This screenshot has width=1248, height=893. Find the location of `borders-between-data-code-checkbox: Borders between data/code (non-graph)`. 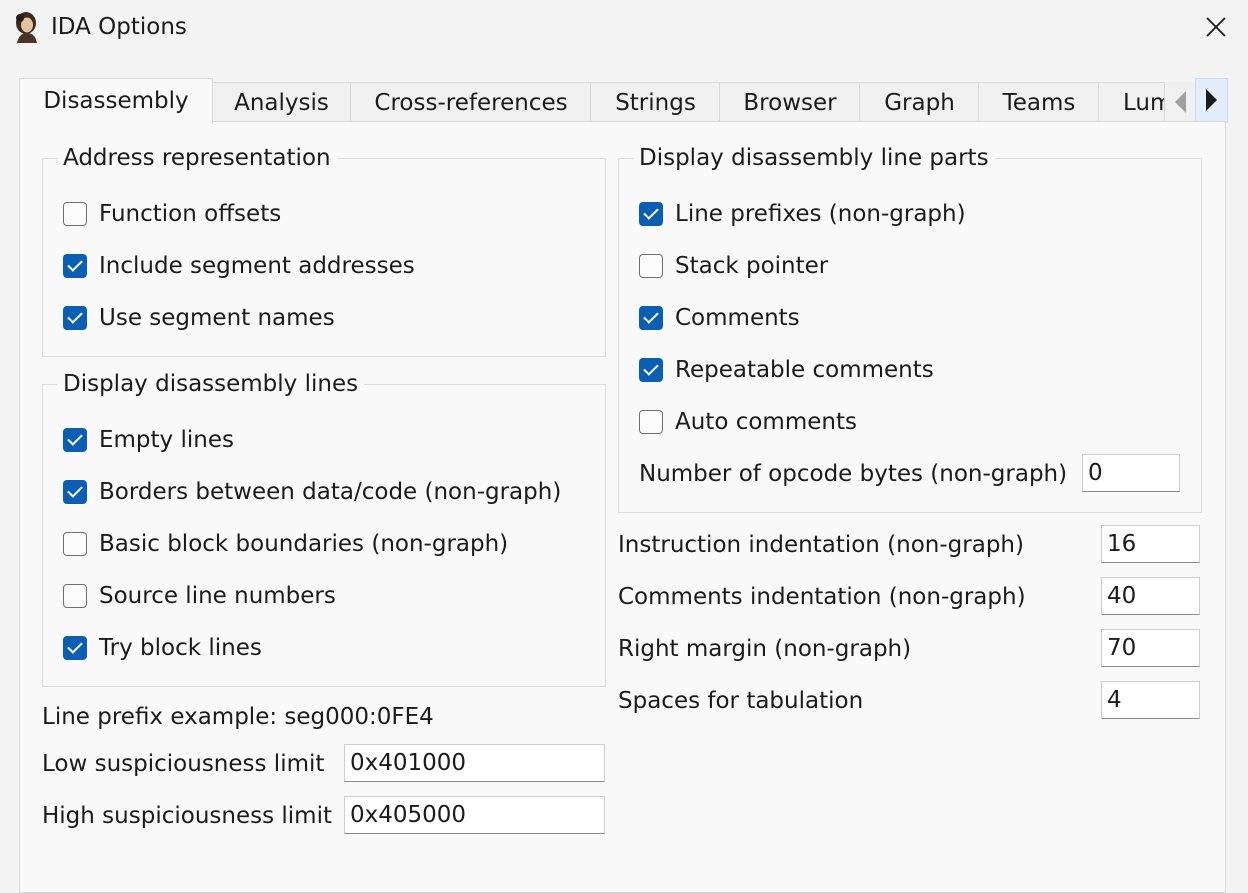

borders-between-data-code-checkbox: Borders between data/code (non-graph) is located at coordinates (312, 492).